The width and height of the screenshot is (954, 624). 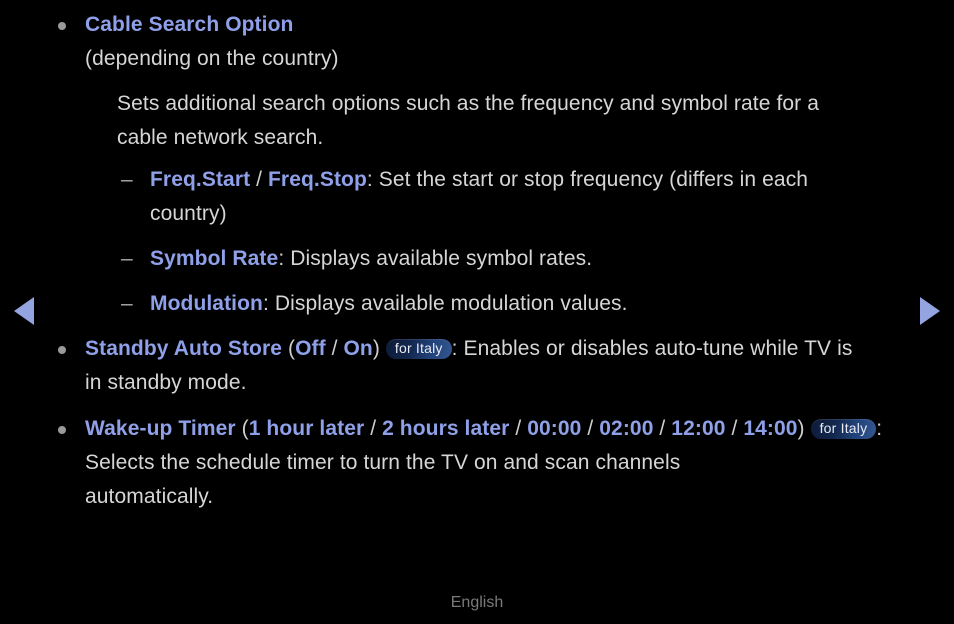 I want to click on cable-search-subtitle-line: (depending on the country), so click(x=490, y=59).